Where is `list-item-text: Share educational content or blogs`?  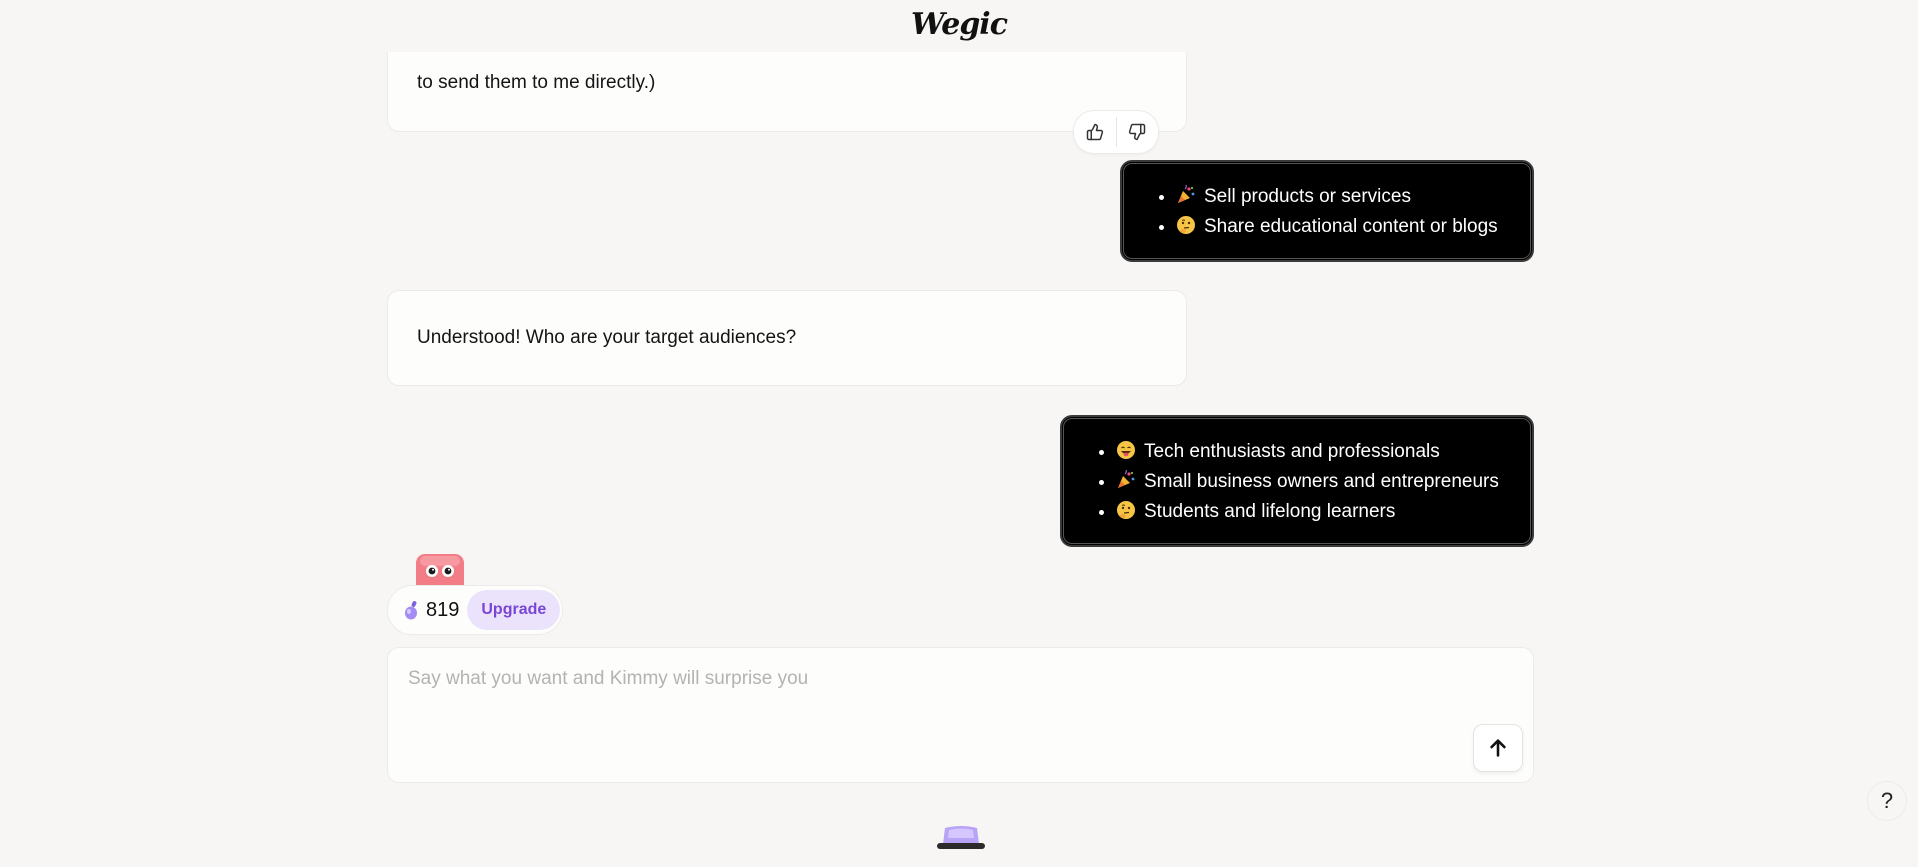
list-item-text: Share educational content or blogs is located at coordinates (1351, 226).